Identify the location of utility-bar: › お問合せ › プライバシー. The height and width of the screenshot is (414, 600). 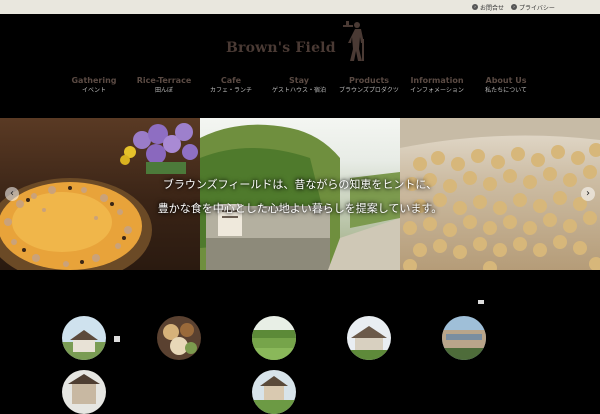
(300, 7).